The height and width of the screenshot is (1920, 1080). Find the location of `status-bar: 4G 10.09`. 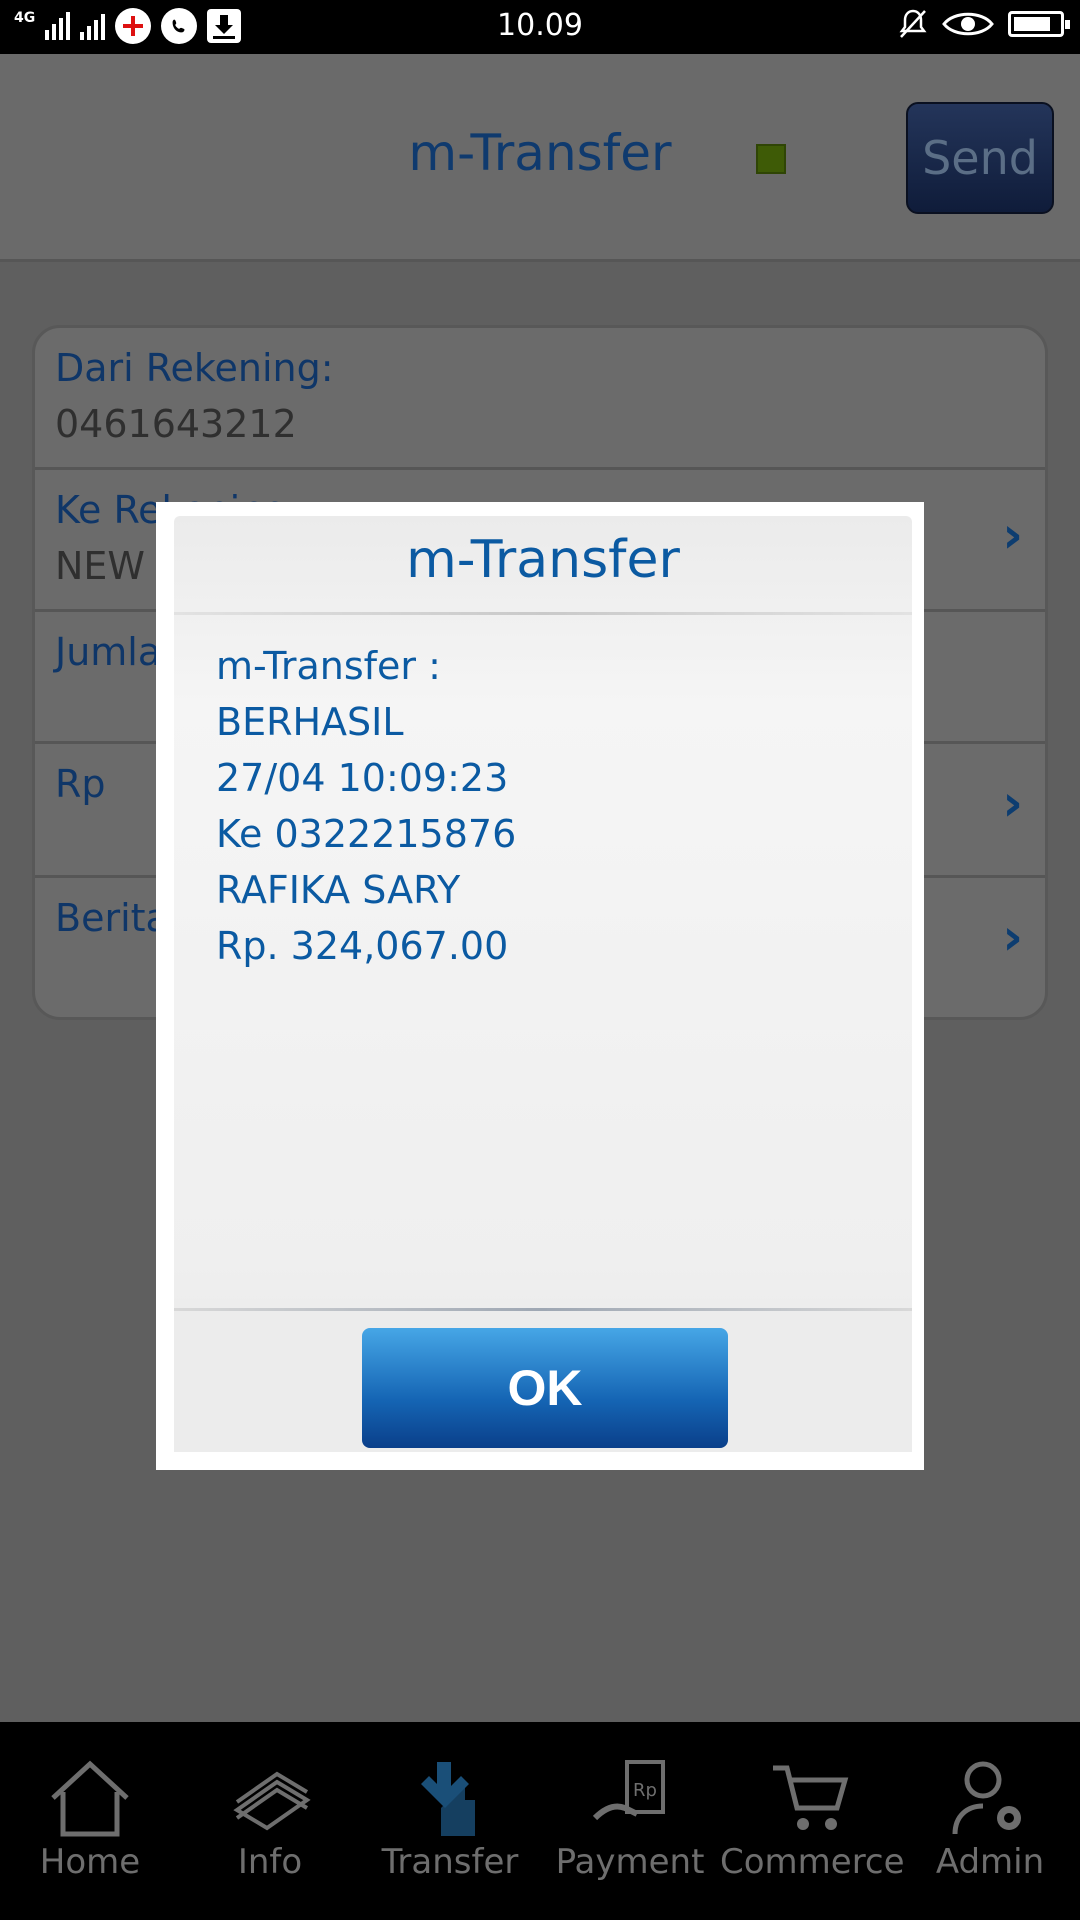

status-bar: 4G 10.09 is located at coordinates (540, 27).